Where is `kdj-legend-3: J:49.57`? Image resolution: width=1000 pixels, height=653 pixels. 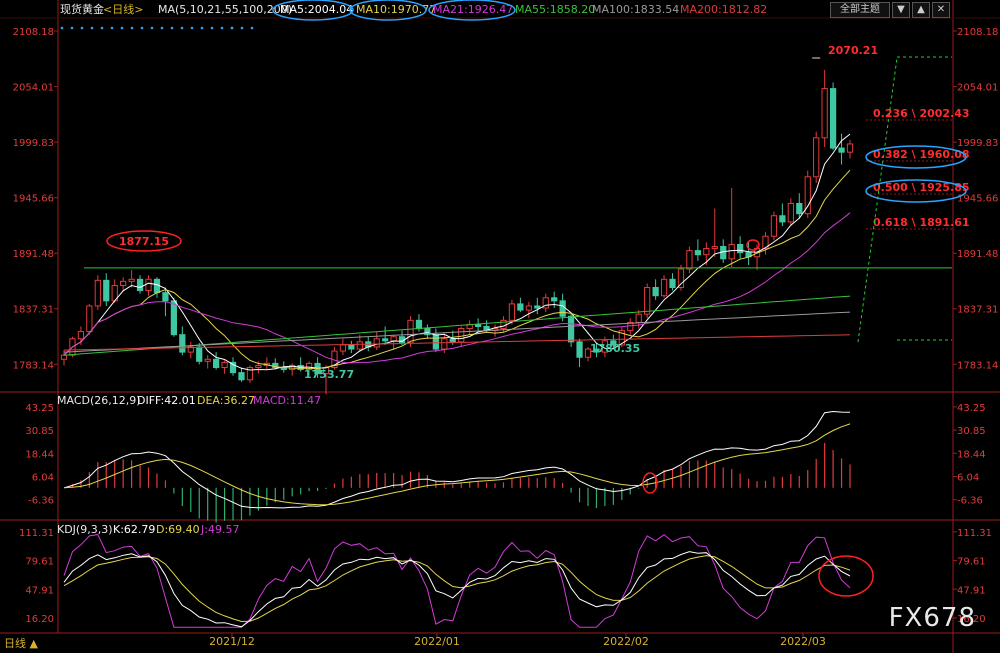 kdj-legend-3: J:49.57 is located at coordinates (219, 529).